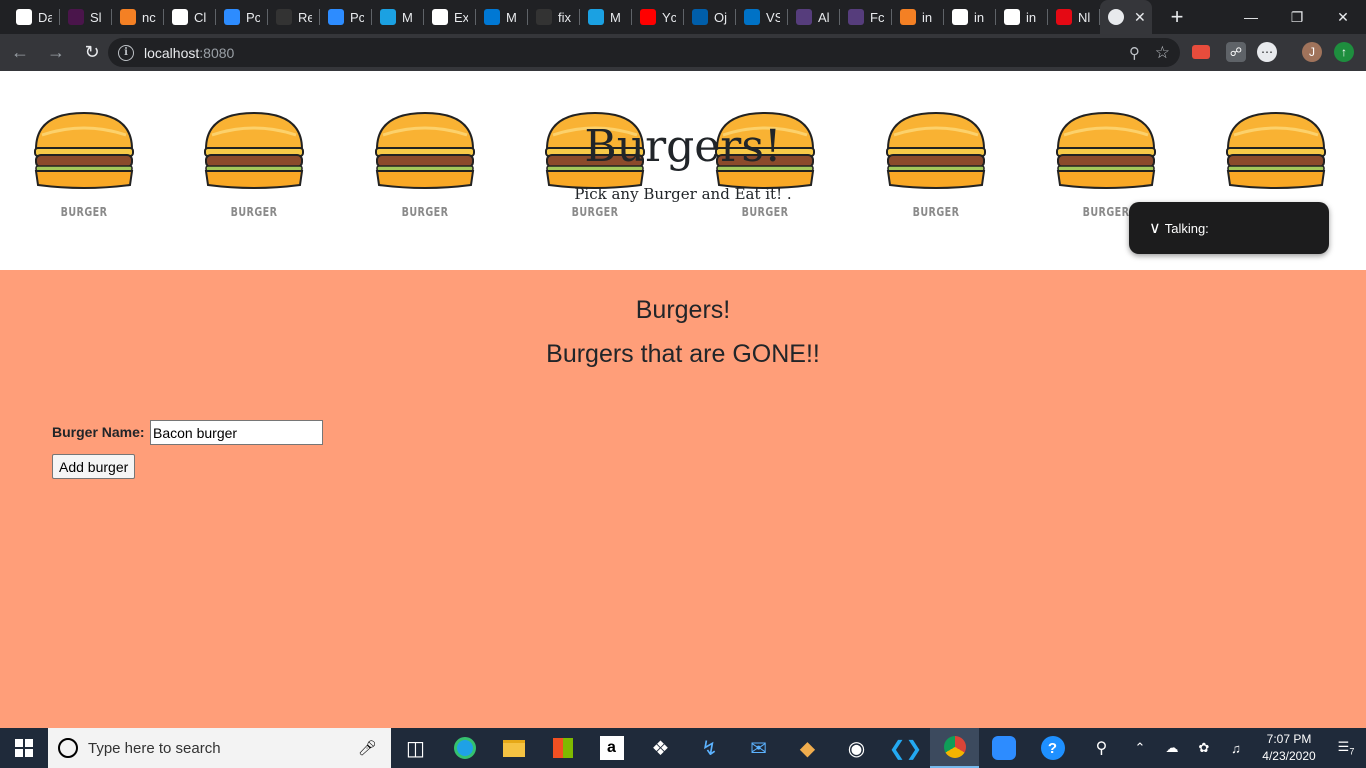 This screenshot has height=768, width=1366. Describe the element at coordinates (492, 17) in the screenshot. I see `outlook-icon` at that location.